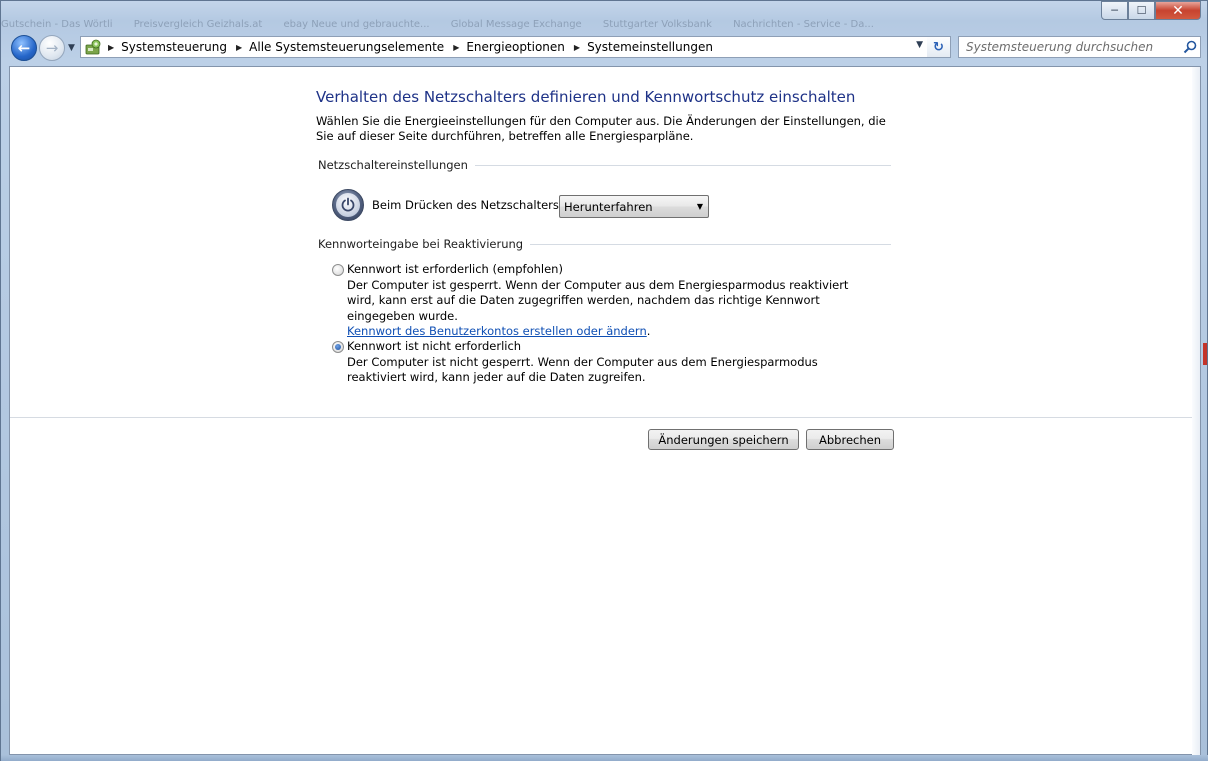 This screenshot has width=1208, height=761. What do you see at coordinates (467, 205) in the screenshot?
I see `power-button-label: Beim Drücken des Netzschalters:` at bounding box center [467, 205].